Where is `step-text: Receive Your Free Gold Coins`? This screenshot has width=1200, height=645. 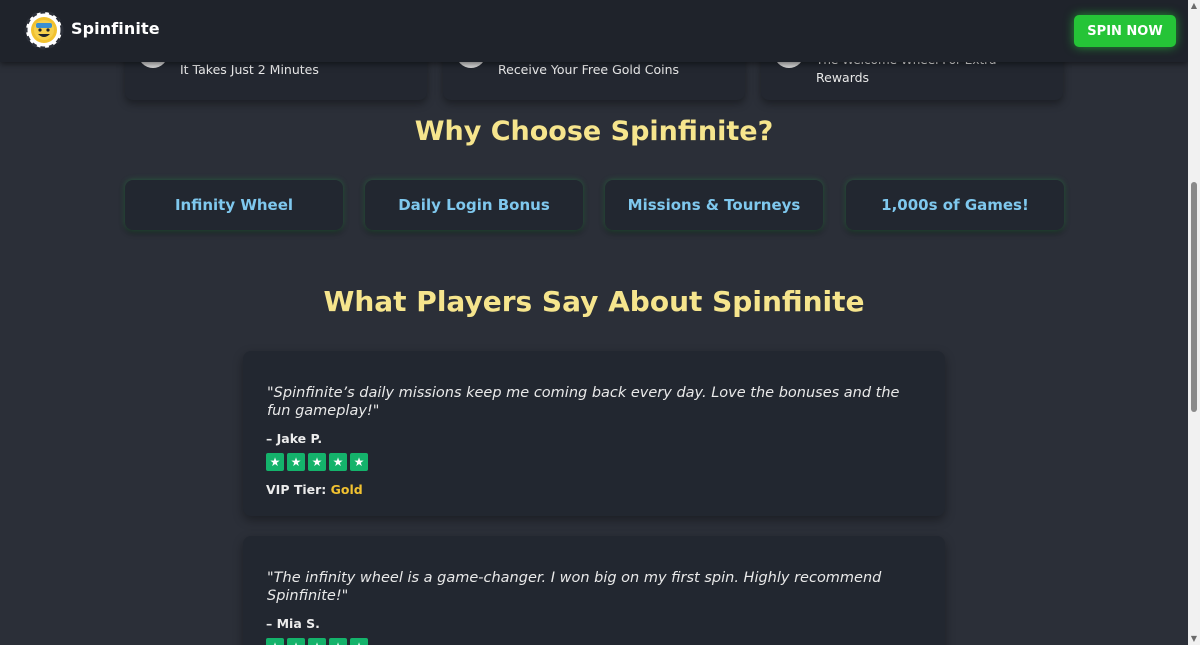 step-text: Receive Your Free Gold Coins is located at coordinates (589, 69).